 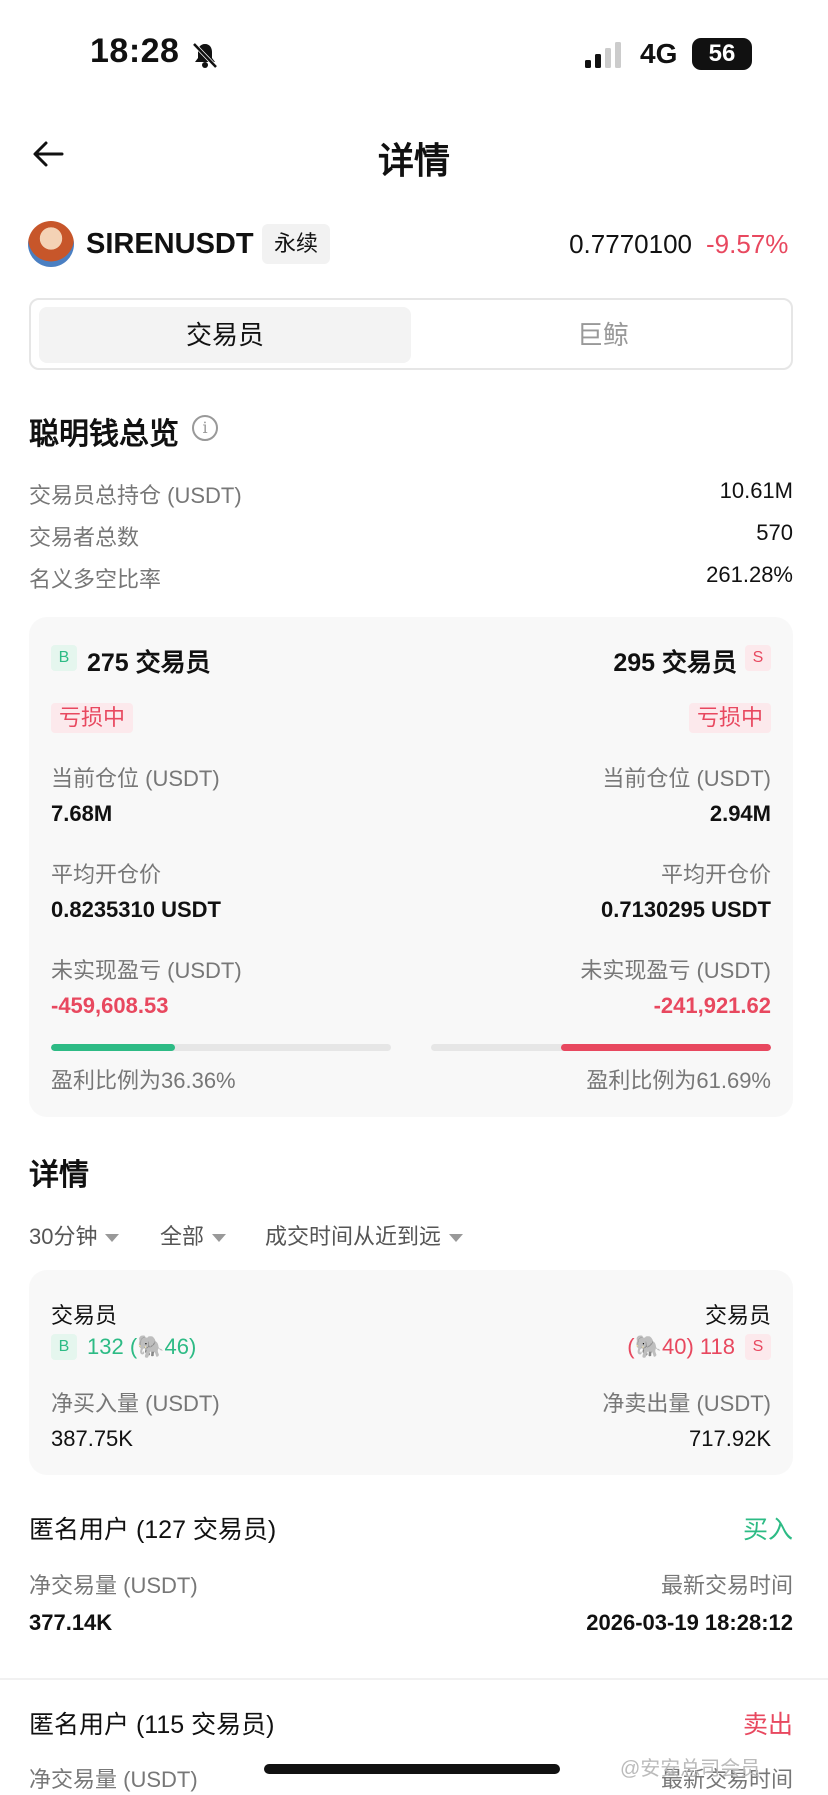 I want to click on divider, so click(x=414, y=1679).